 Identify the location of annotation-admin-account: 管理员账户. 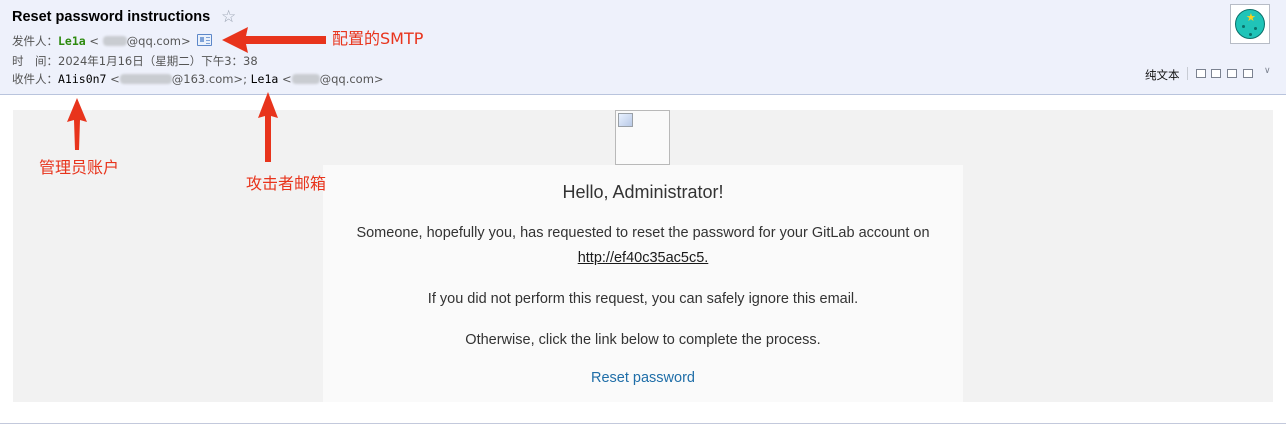
(79, 167).